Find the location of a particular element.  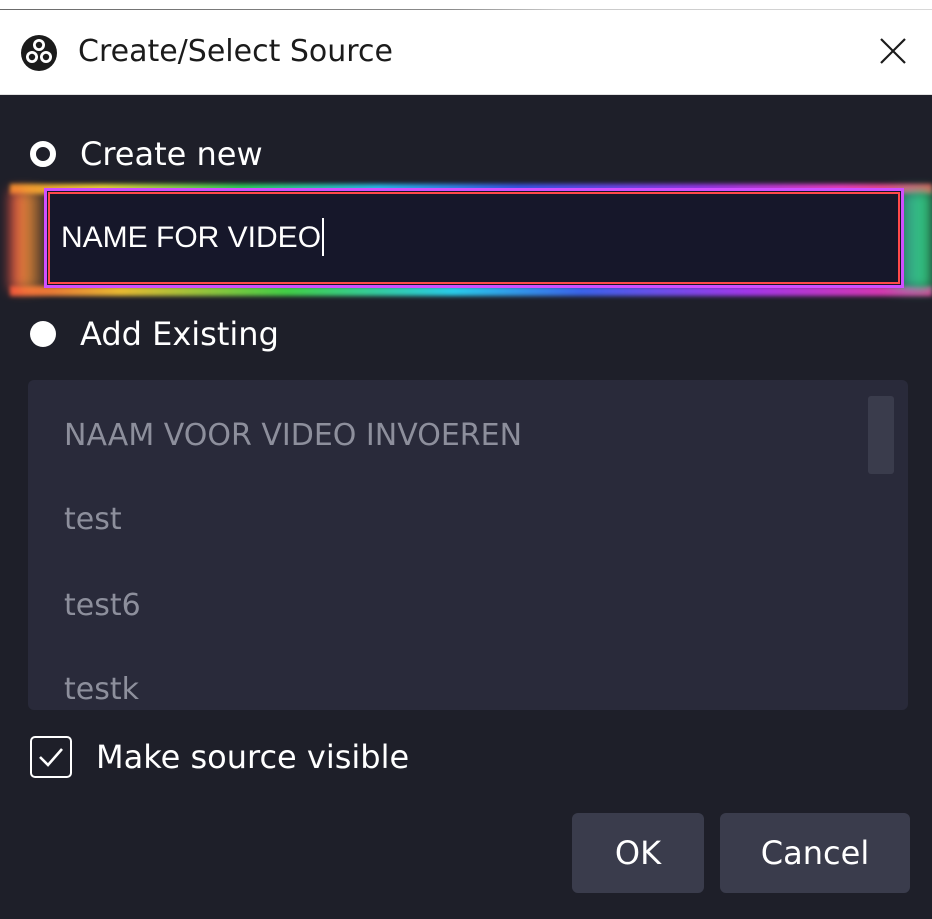

ok-button: OK is located at coordinates (638, 853).